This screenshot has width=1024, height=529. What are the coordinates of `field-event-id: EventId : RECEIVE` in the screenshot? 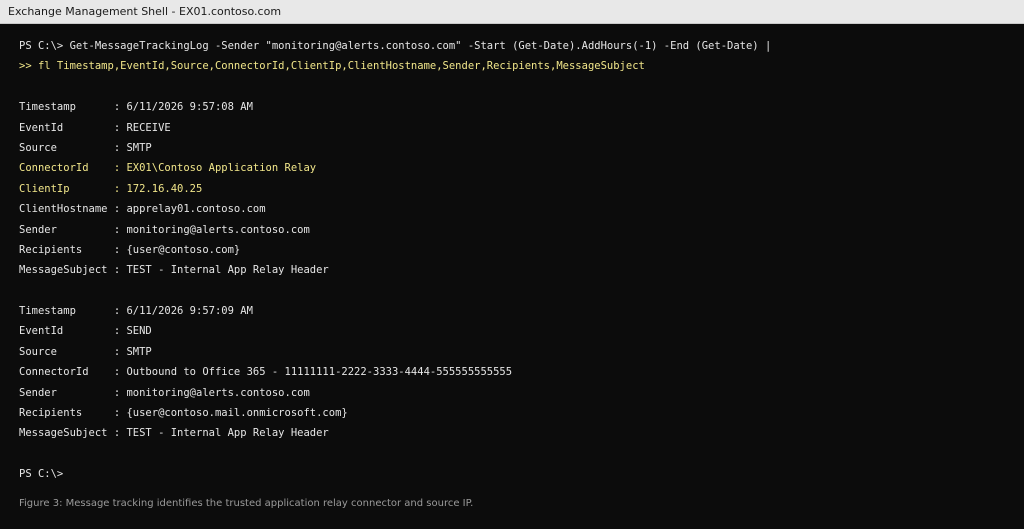 It's located at (95, 127).